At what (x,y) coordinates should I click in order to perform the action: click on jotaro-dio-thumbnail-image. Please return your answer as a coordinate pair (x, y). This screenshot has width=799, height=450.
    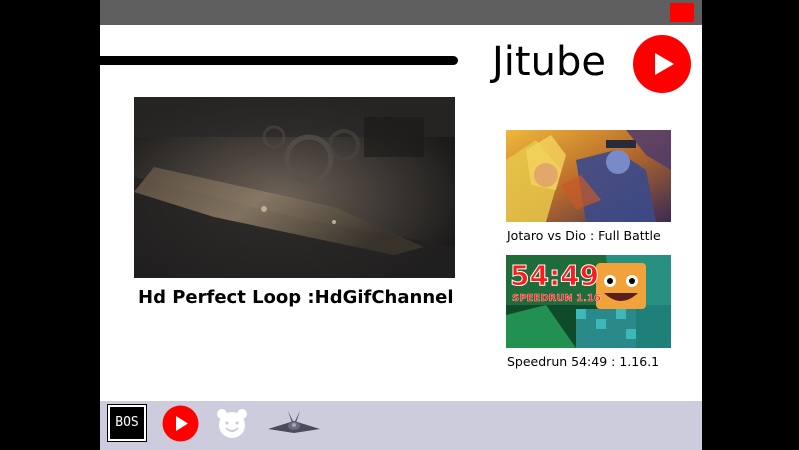
    Looking at the image, I should click on (588, 176).